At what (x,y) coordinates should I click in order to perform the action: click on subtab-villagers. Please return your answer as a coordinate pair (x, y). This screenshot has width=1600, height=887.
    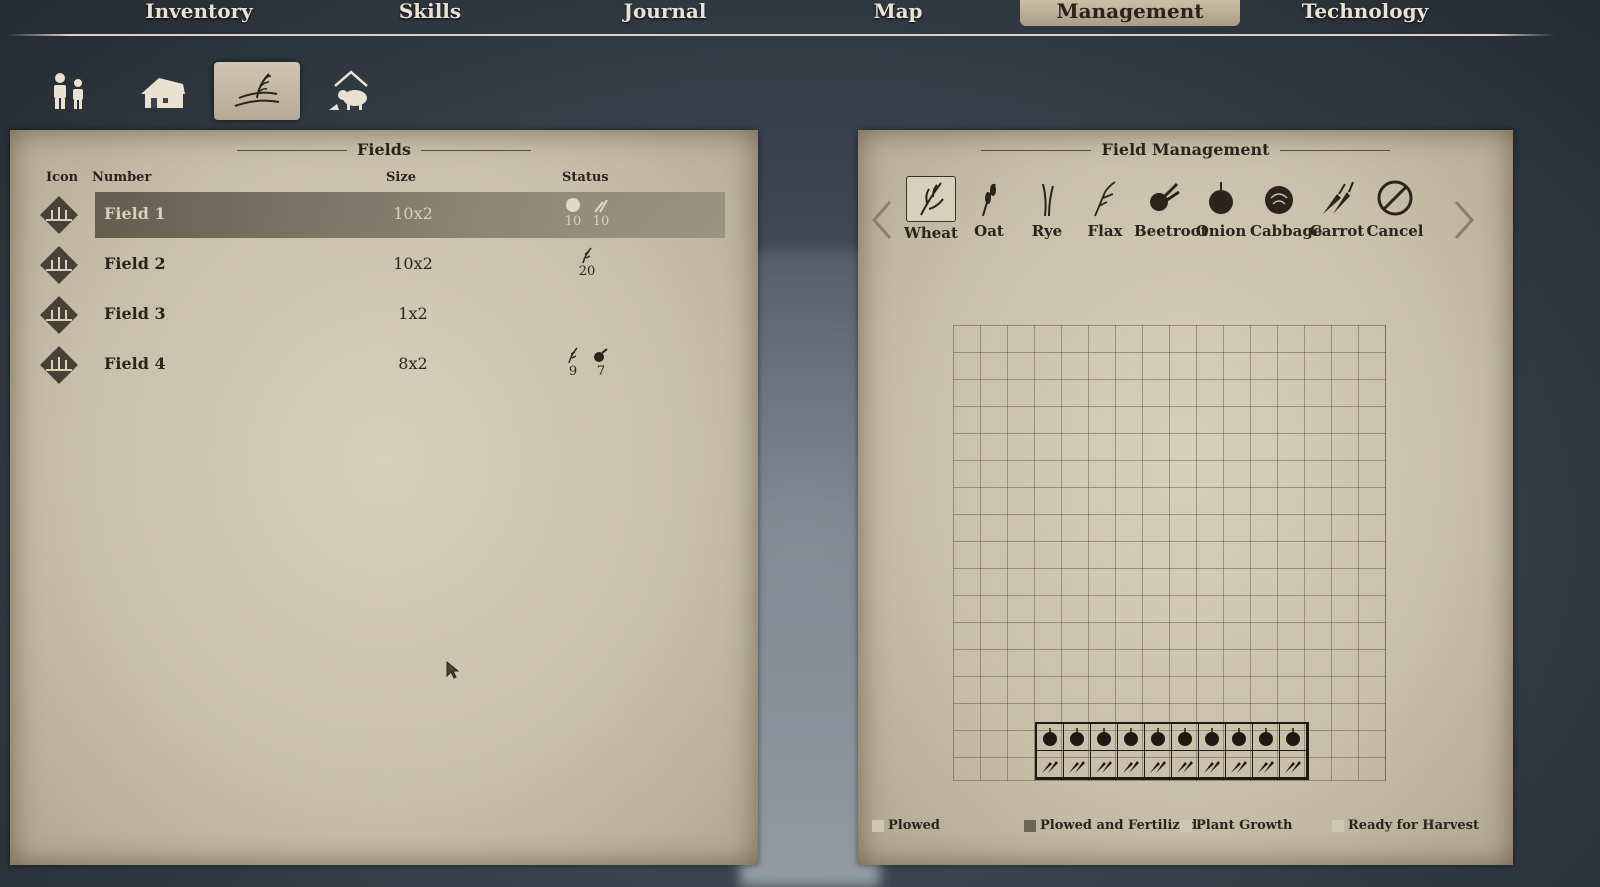
    Looking at the image, I should click on (69, 91).